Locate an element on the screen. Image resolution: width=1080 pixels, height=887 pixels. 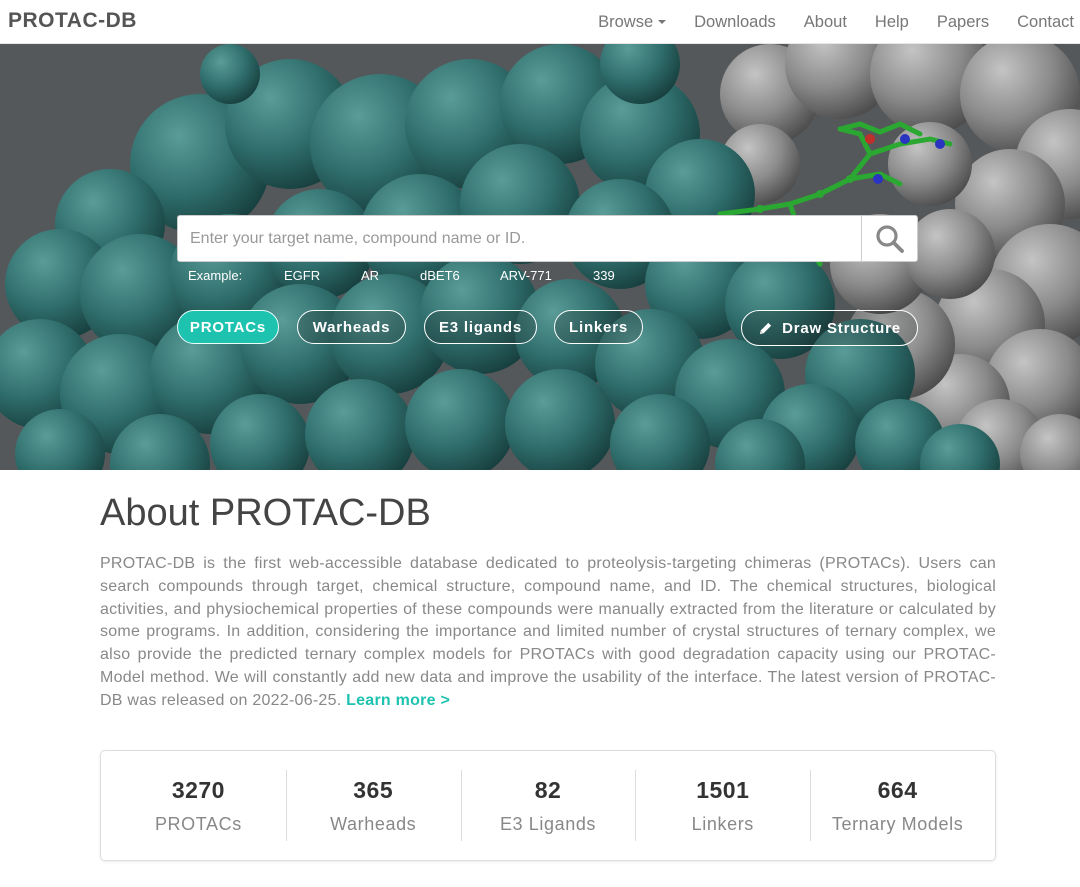
draw-structure-button: Draw Structure is located at coordinates (829, 328).